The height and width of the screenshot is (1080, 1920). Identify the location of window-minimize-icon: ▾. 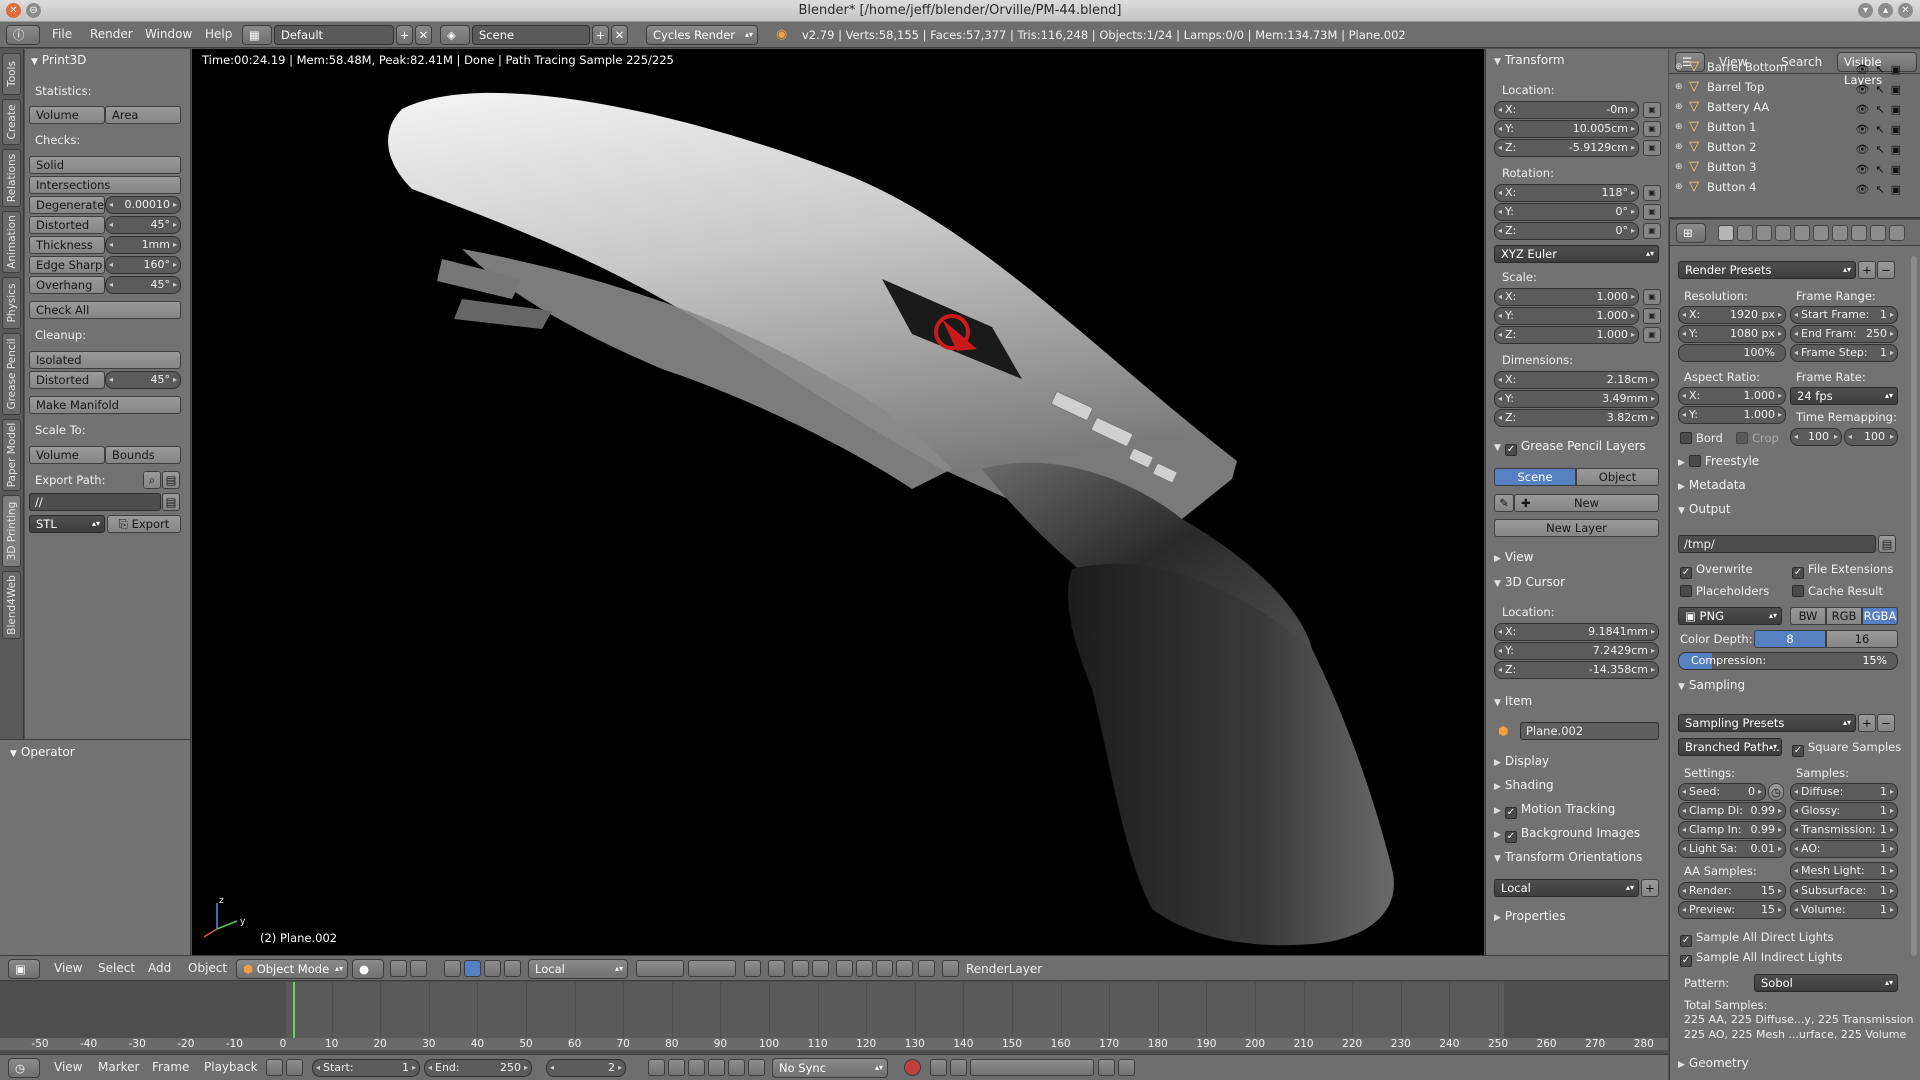
(1865, 10).